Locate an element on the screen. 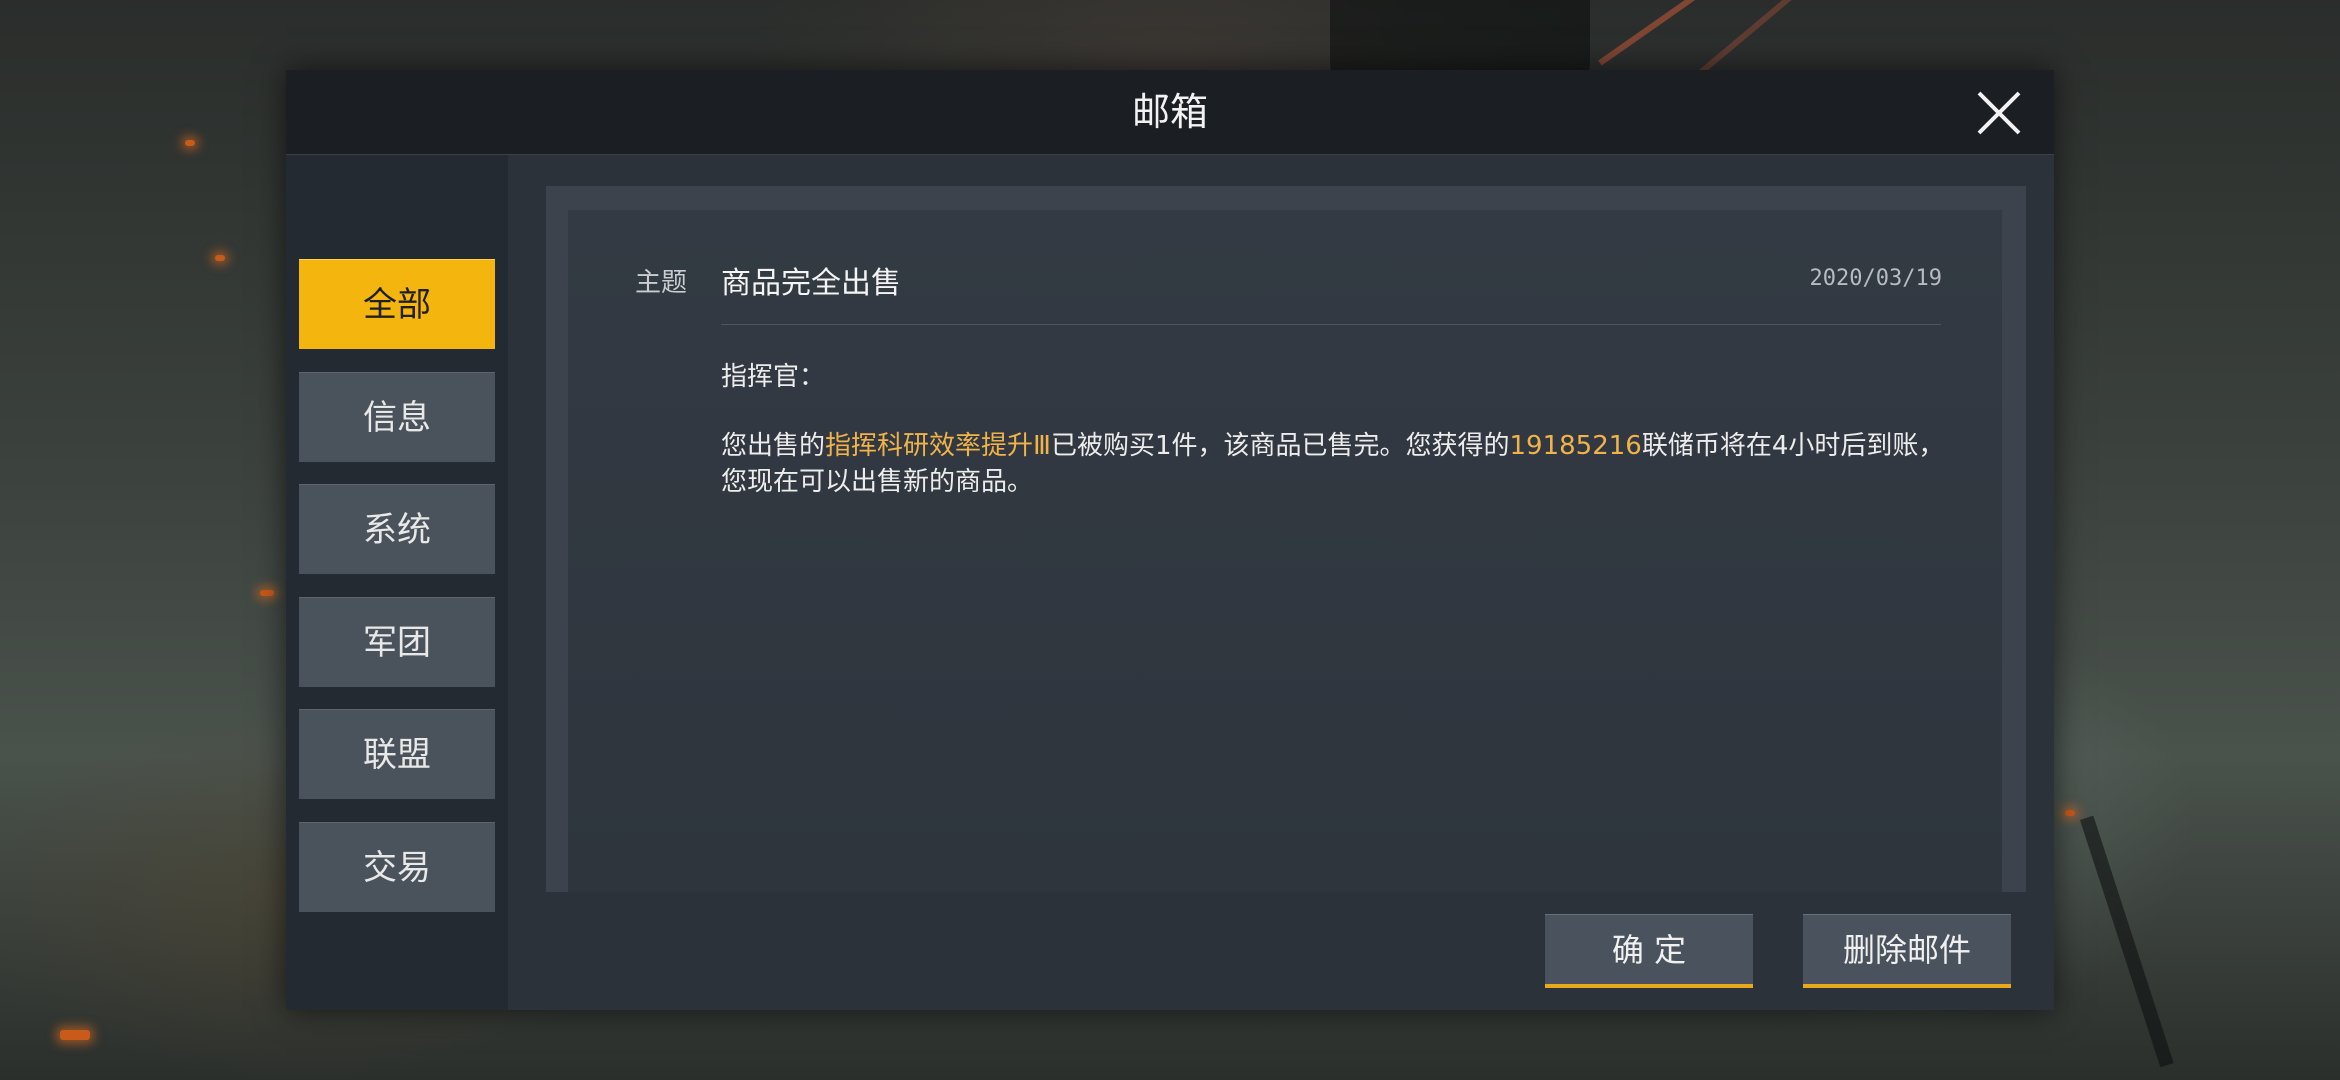 The image size is (2340, 1080). tab-info: 信息 is located at coordinates (397, 417).